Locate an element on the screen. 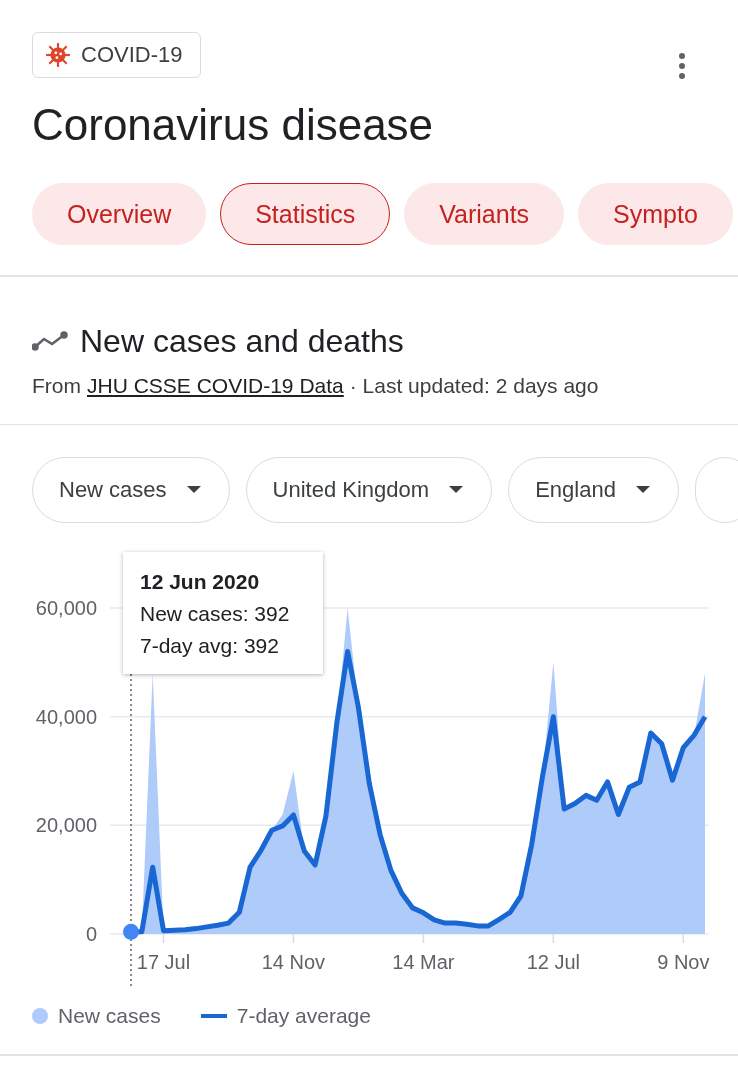 This screenshot has height=1073, width=738. source-link: JHU CSSE COVID-19 Data is located at coordinates (215, 385).